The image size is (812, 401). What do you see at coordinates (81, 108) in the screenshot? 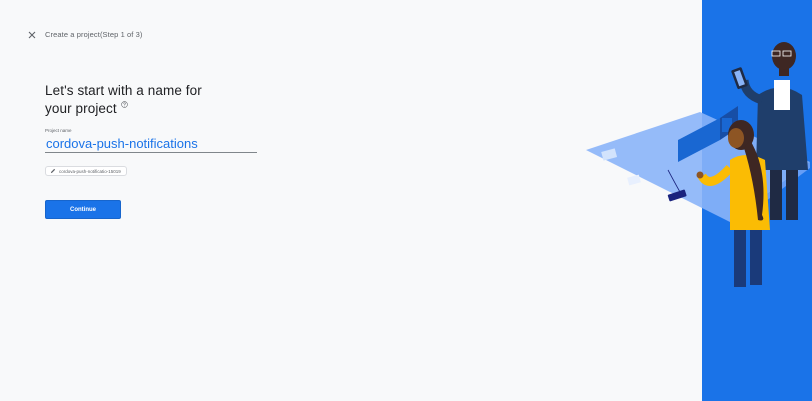
I see `heading-line-2: your project` at bounding box center [81, 108].